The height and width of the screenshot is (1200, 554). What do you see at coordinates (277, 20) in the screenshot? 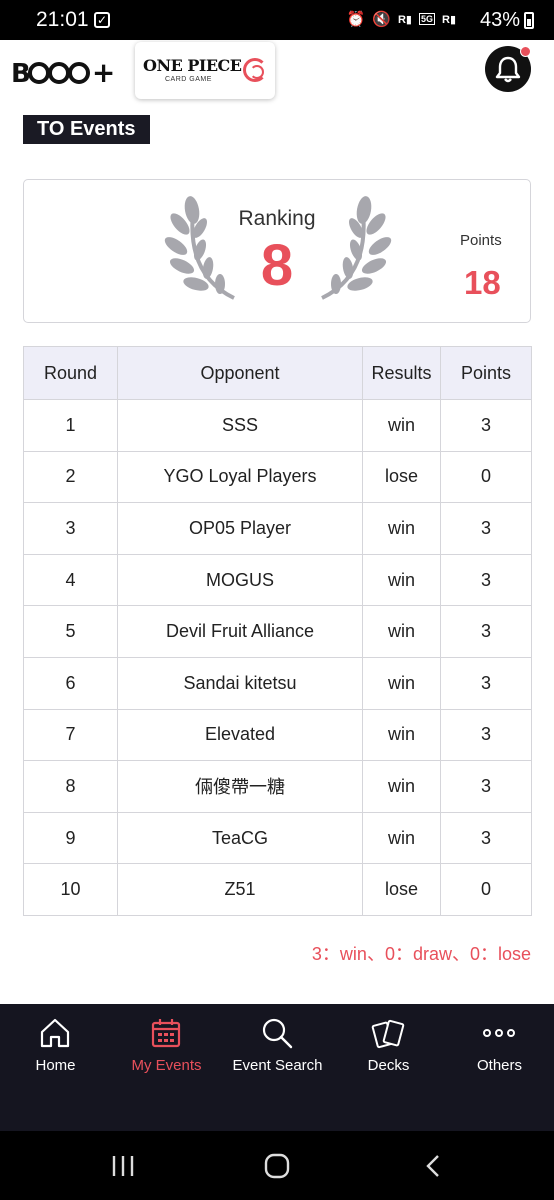
I see `status-bar: 21:01 ✓ ⏰ 🔇 R▮ 5G R▮ 43%` at bounding box center [277, 20].